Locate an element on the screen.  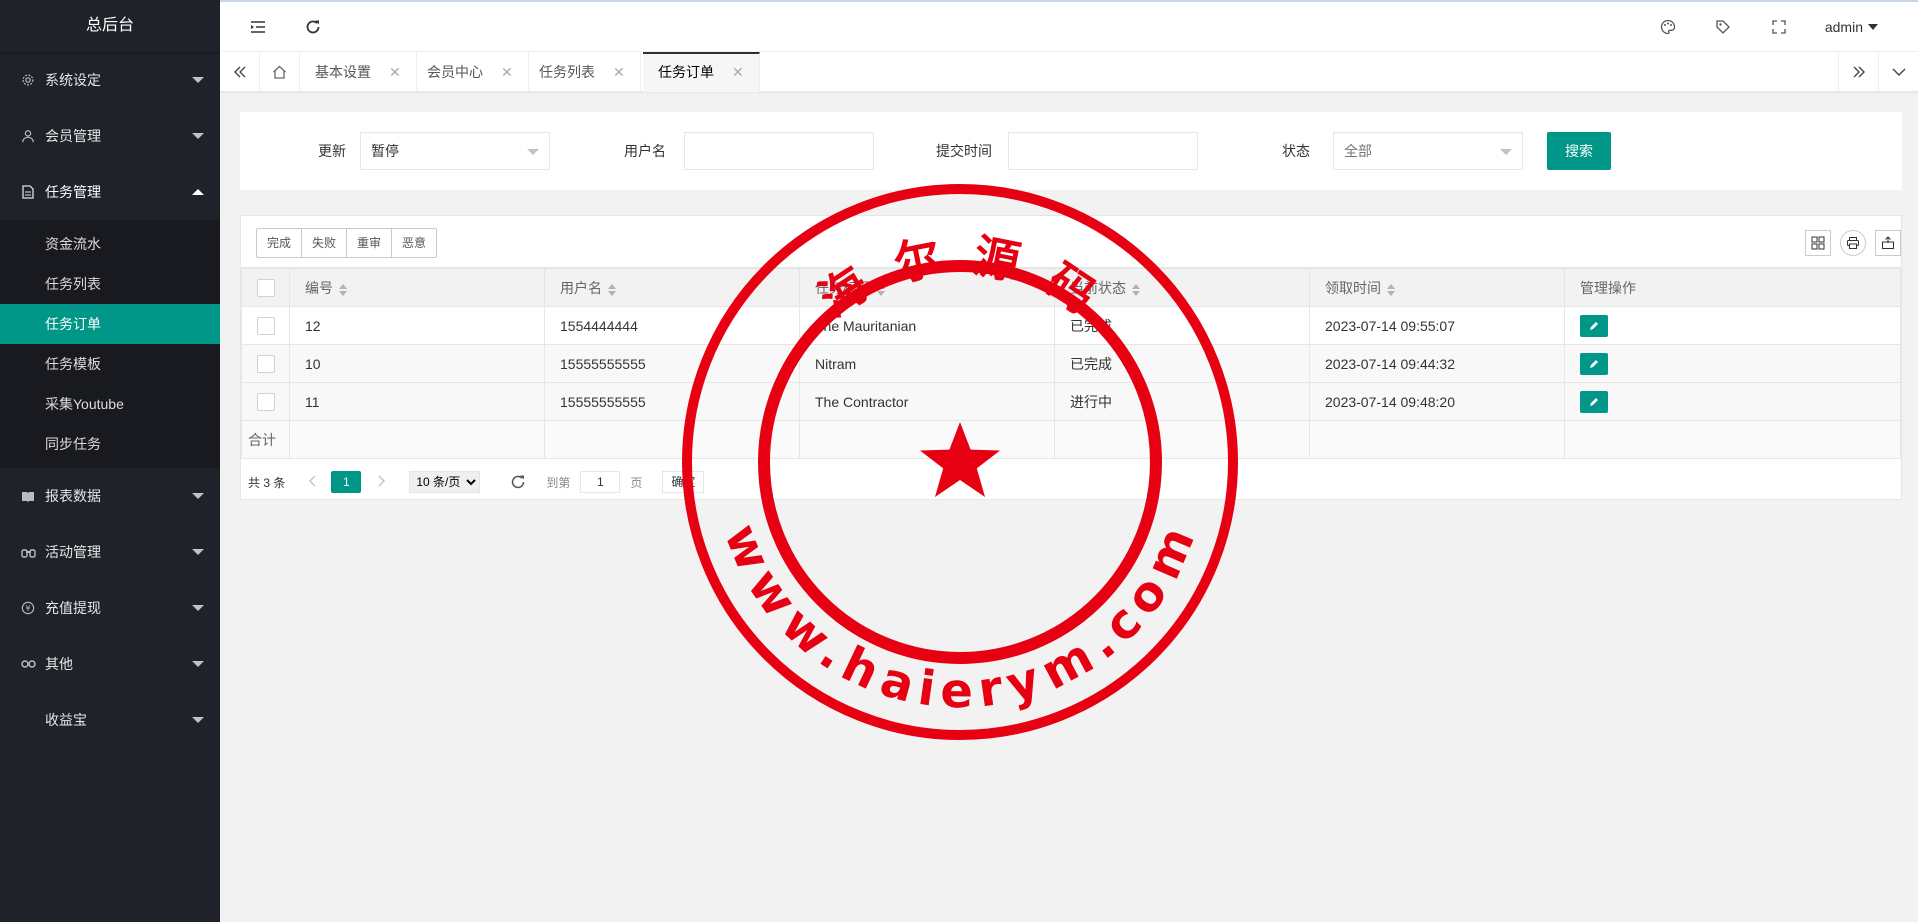
tabs-menu-button is located at coordinates (1898, 72).